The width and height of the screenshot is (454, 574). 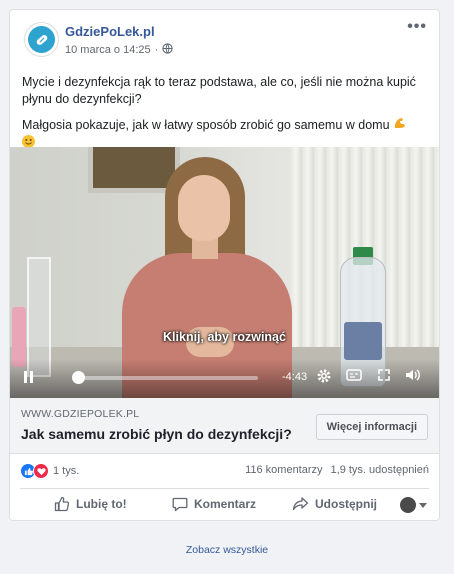 I want to click on fullscreen-icon, so click(x=384, y=377).